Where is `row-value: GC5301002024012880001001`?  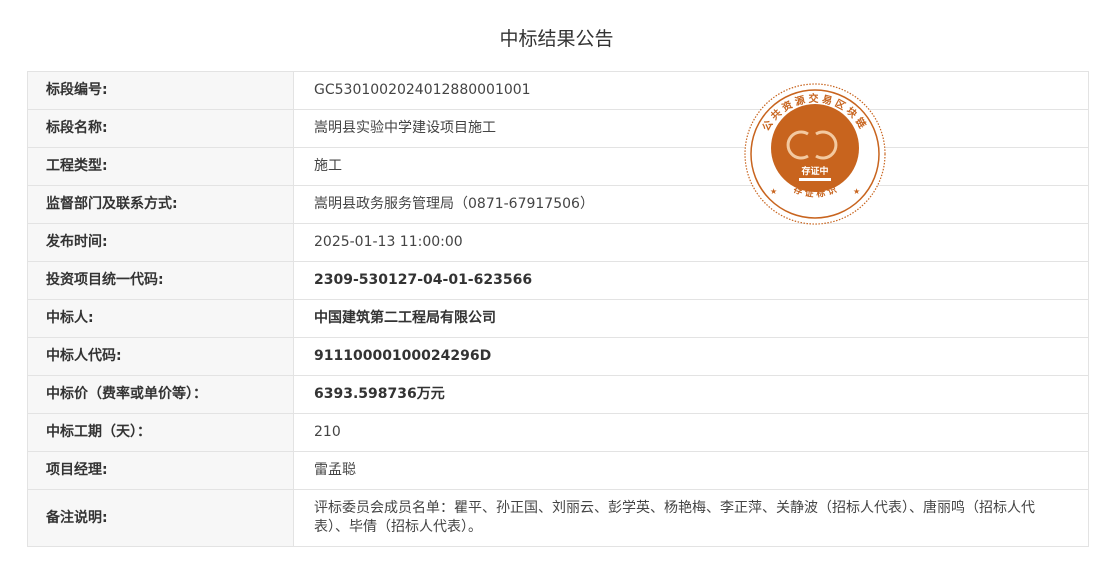
row-value: GC5301002024012880001001 is located at coordinates (691, 90).